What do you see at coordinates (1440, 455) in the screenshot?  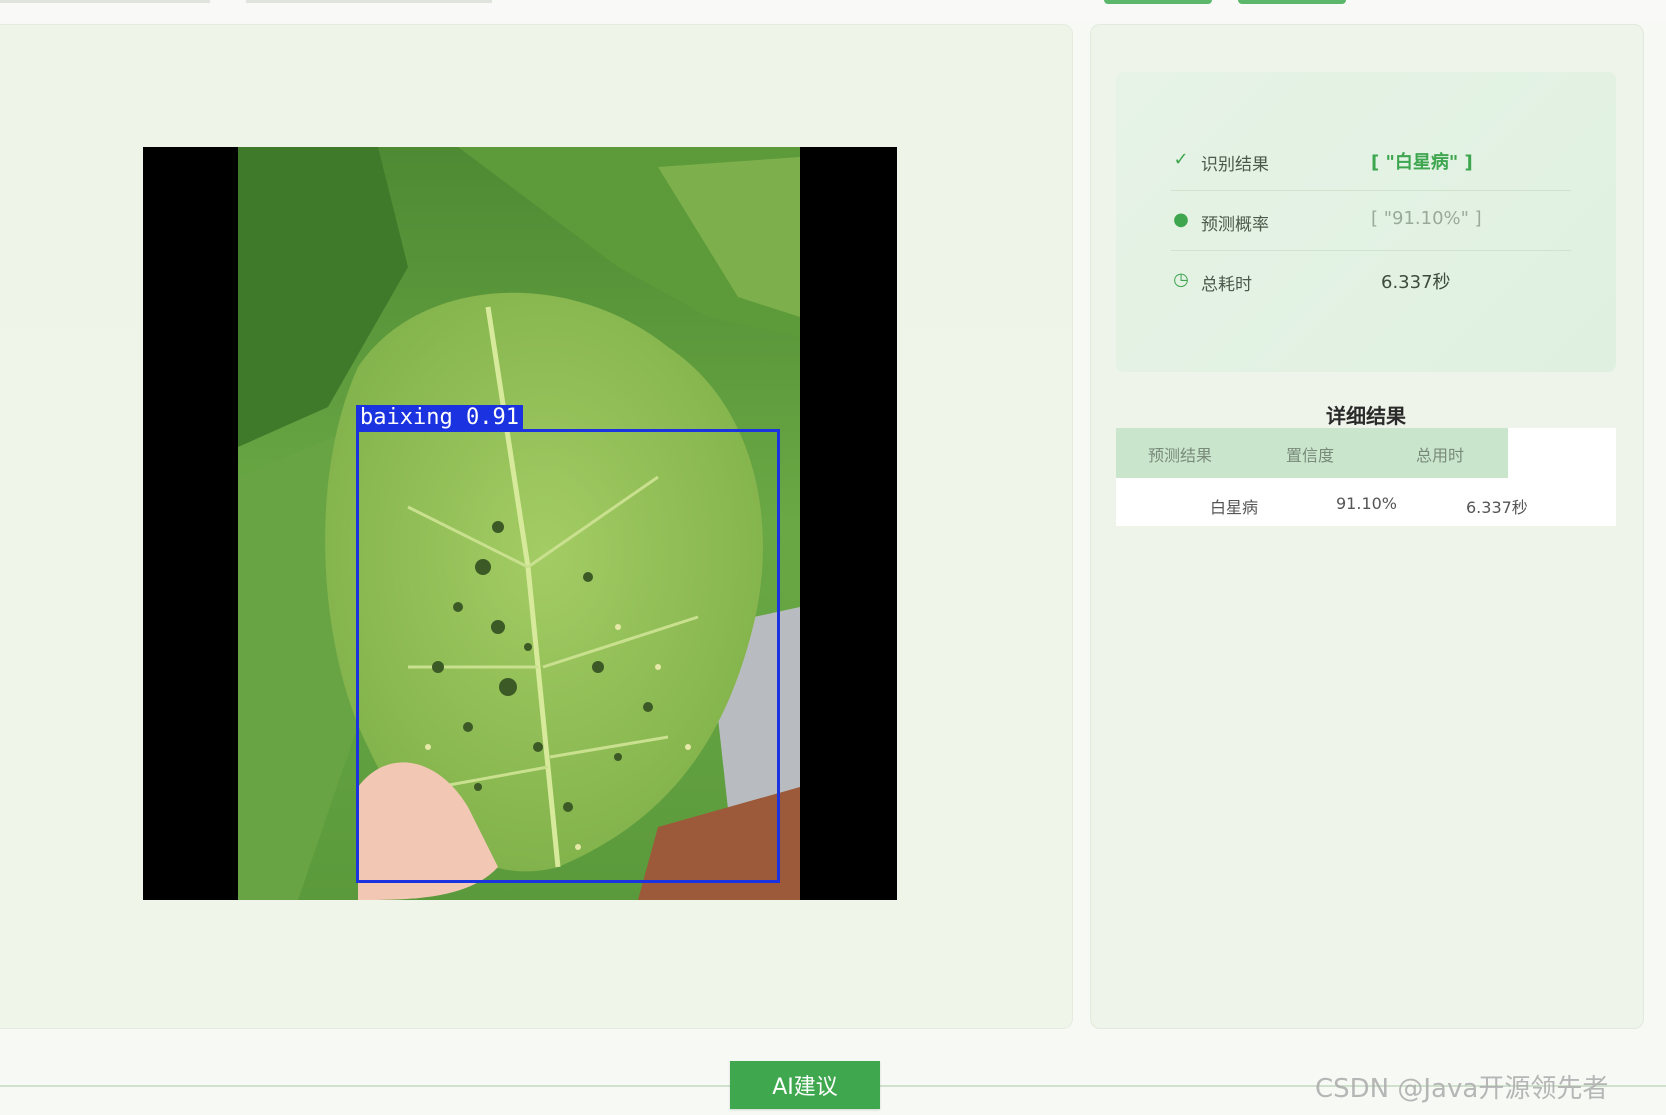 I see `column-header: 总用时` at bounding box center [1440, 455].